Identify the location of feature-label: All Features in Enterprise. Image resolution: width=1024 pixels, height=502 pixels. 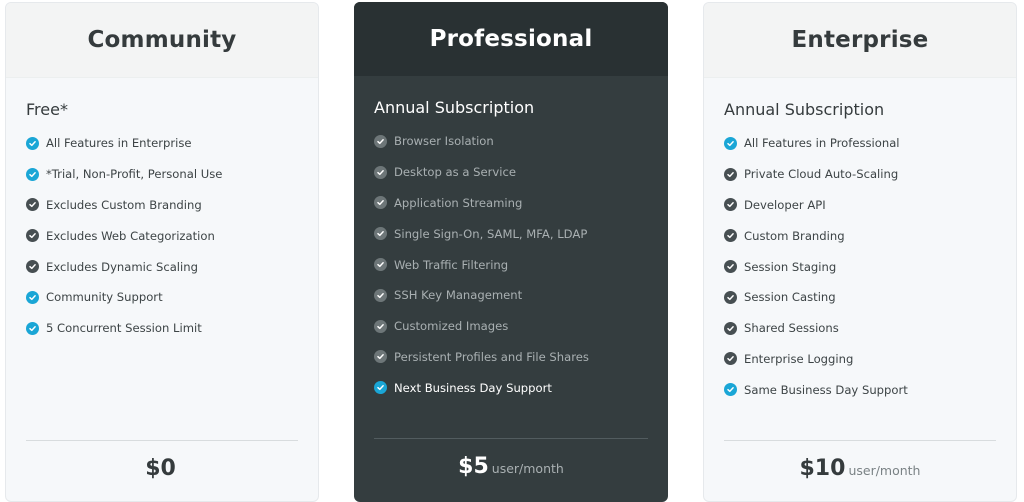
(119, 143).